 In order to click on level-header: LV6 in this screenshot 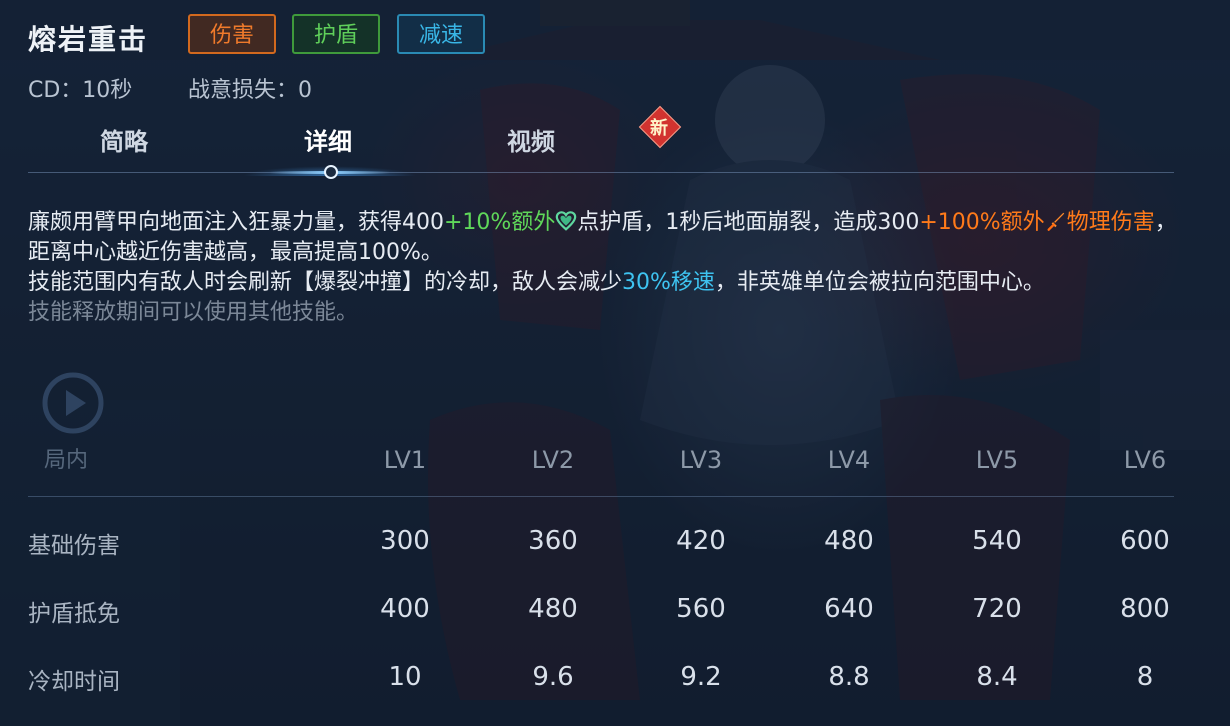, I will do `click(1145, 460)`.